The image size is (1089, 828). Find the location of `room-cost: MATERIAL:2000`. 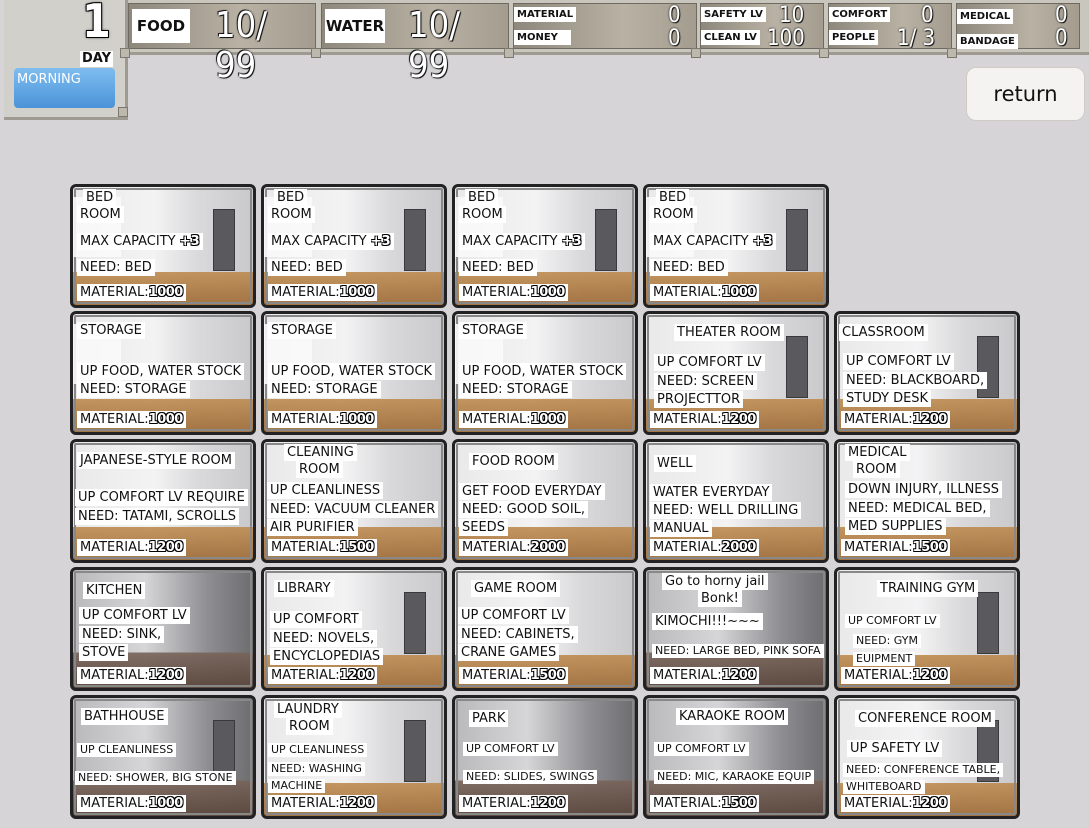

room-cost: MATERIAL:2000 is located at coordinates (704, 547).